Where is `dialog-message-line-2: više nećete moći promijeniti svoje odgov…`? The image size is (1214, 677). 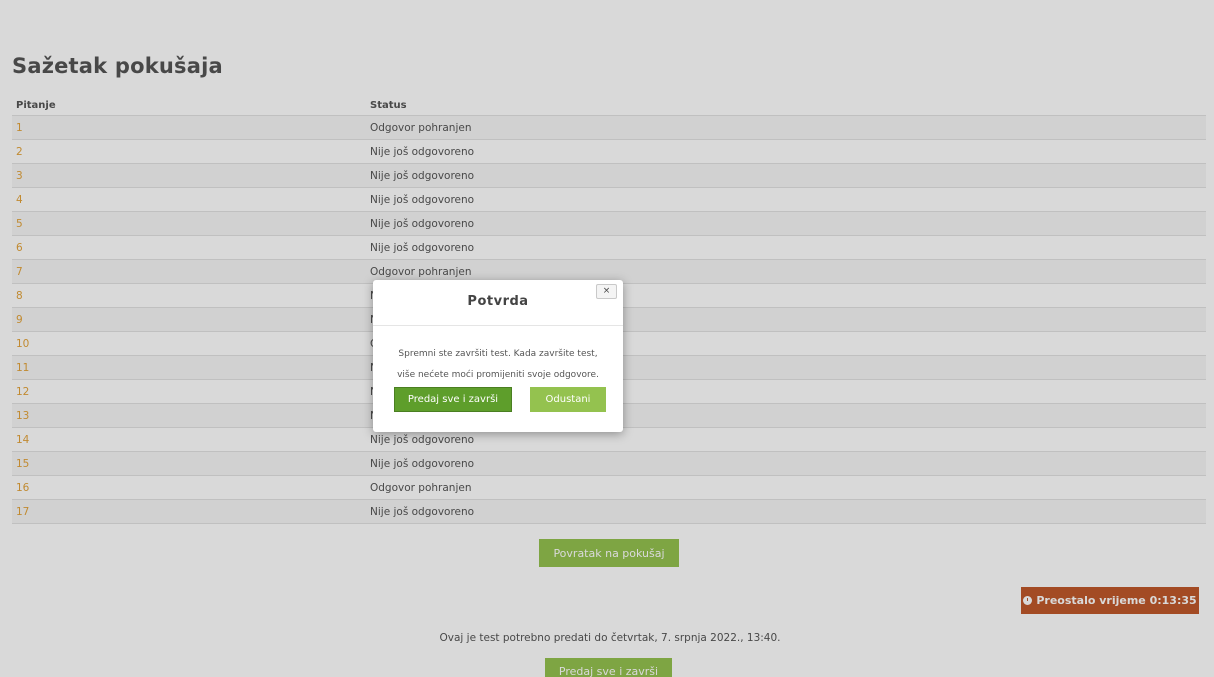 dialog-message-line-2: više nećete moći promijeniti svoje odgov… is located at coordinates (498, 375).